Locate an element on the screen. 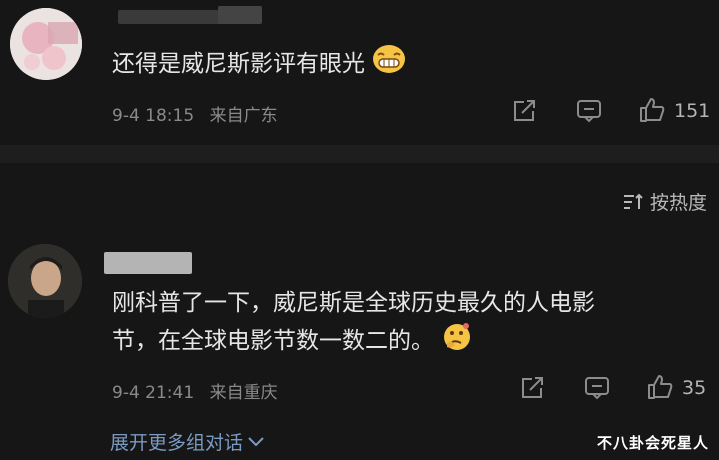 The image size is (719, 460). timestamp: 9-4 21:41 is located at coordinates (153, 393).